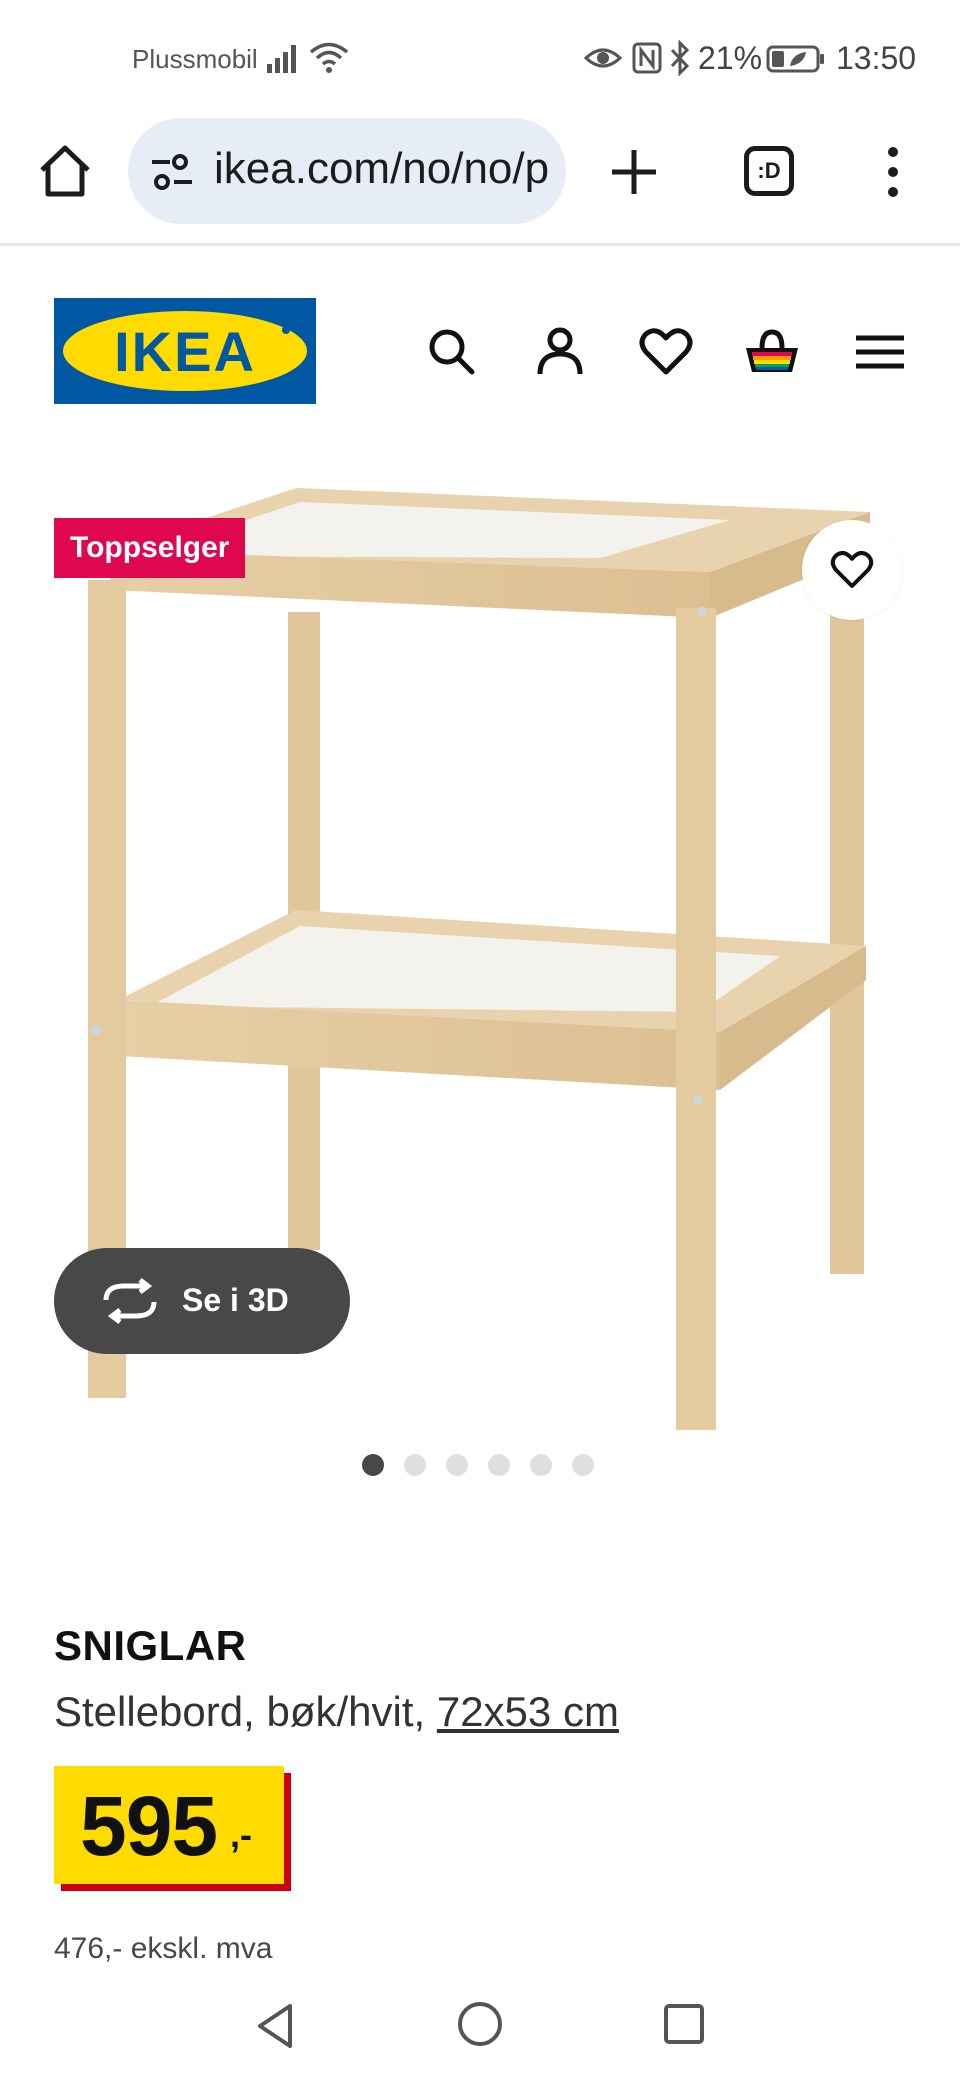 The image size is (960, 2080). I want to click on status-bar: Plussmobil 21% 13:50, so click(480, 59).